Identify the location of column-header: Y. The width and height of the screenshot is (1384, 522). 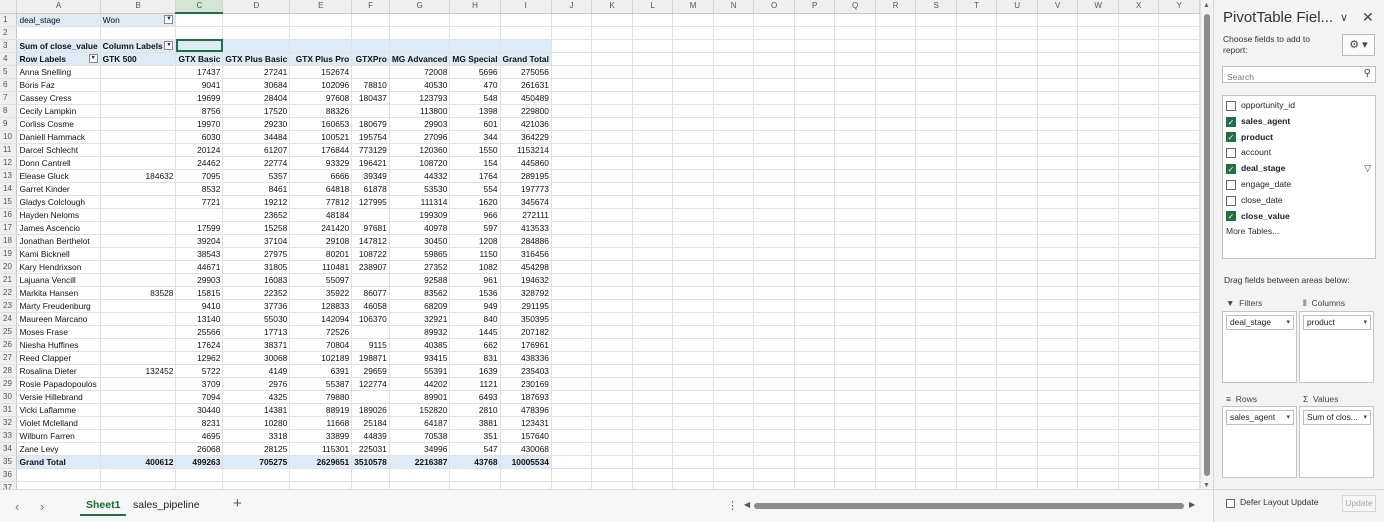
(1179, 7).